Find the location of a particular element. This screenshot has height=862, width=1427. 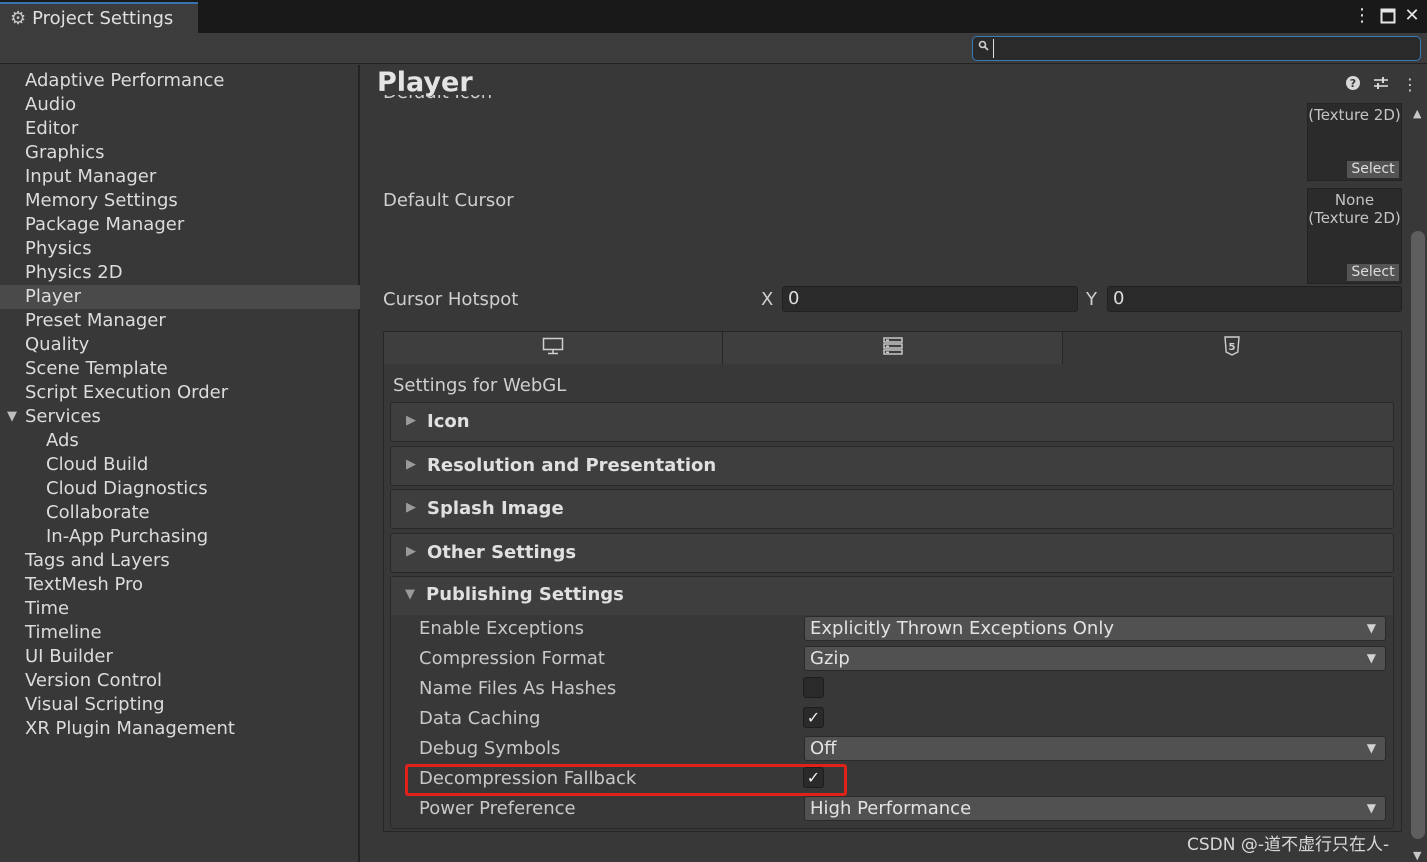

search-input is located at coordinates (1203, 48).